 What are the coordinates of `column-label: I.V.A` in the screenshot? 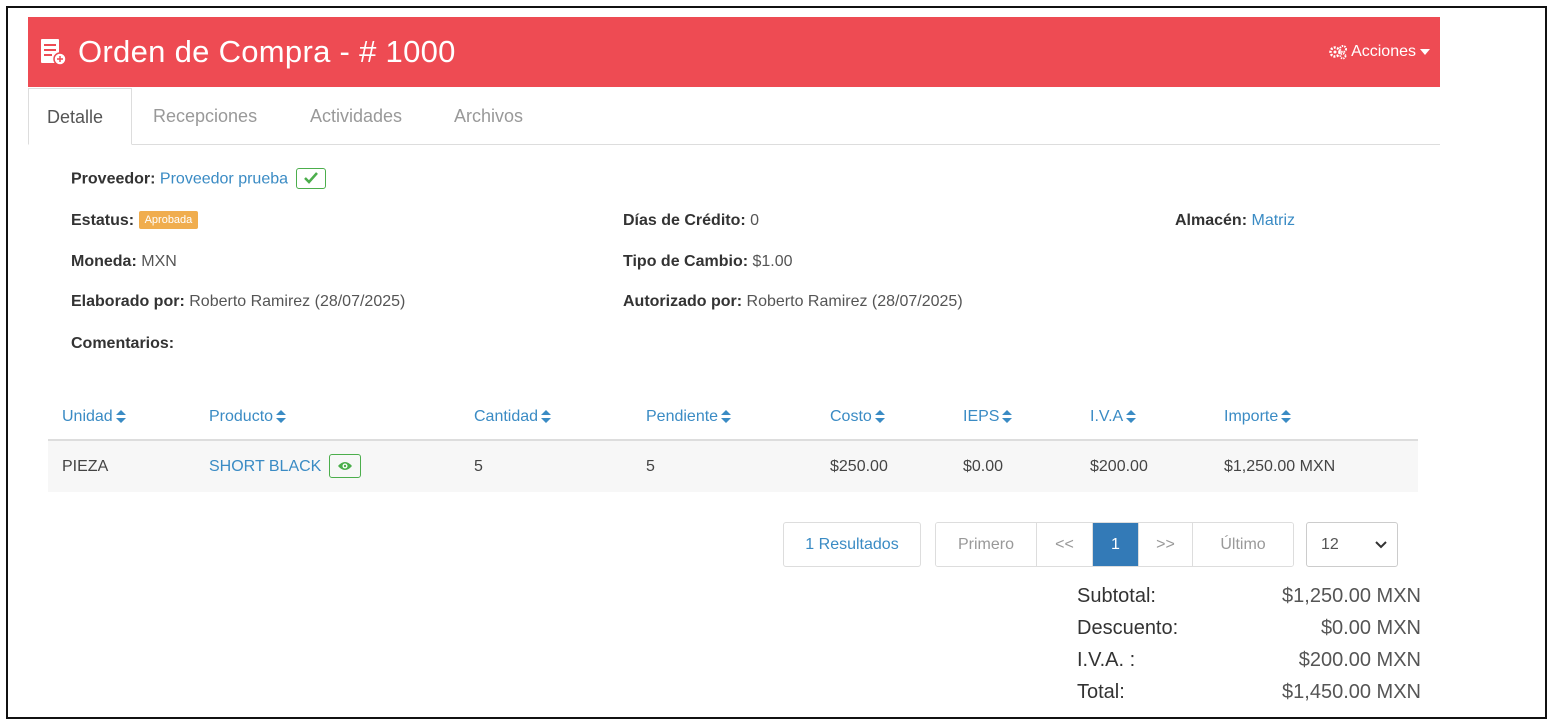 It's located at (1107, 416).